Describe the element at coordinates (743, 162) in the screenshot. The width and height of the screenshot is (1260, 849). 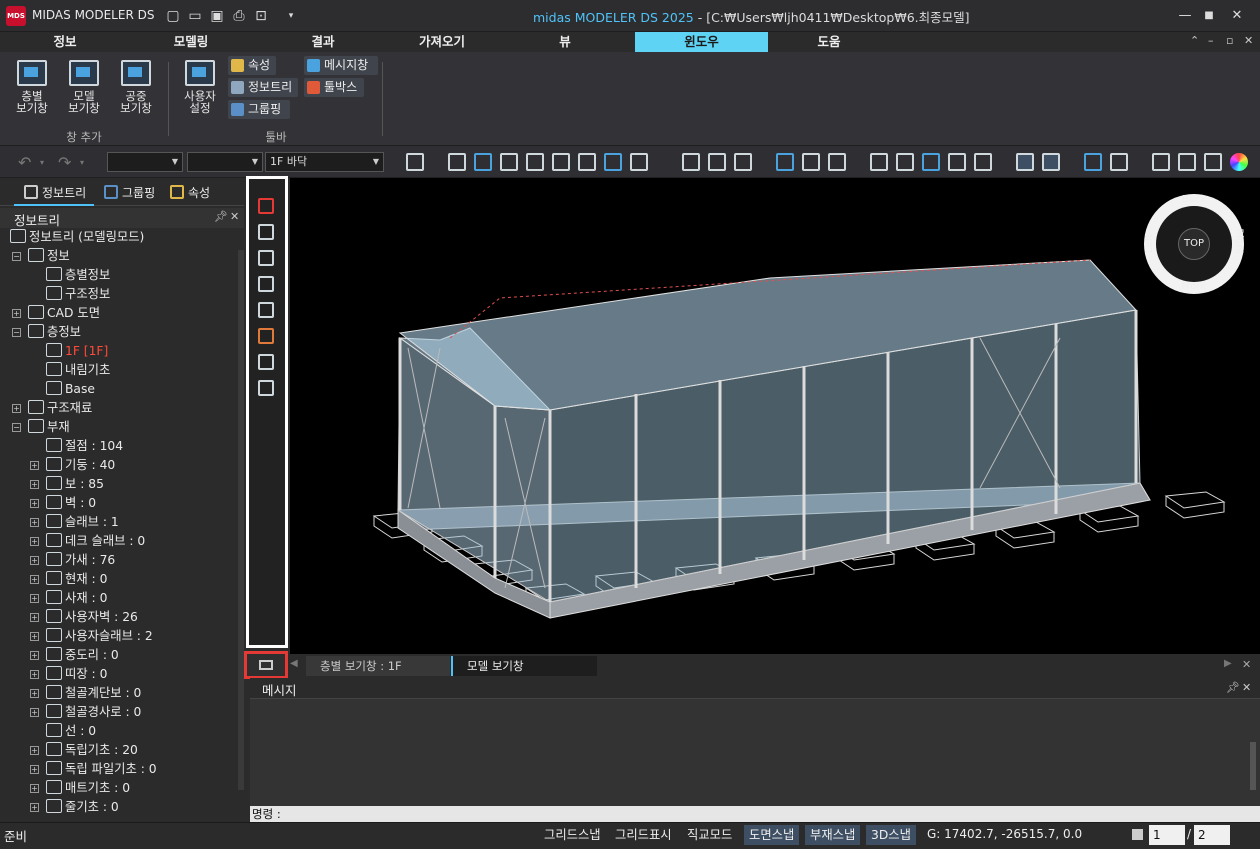
I see `select-level-icon` at that location.